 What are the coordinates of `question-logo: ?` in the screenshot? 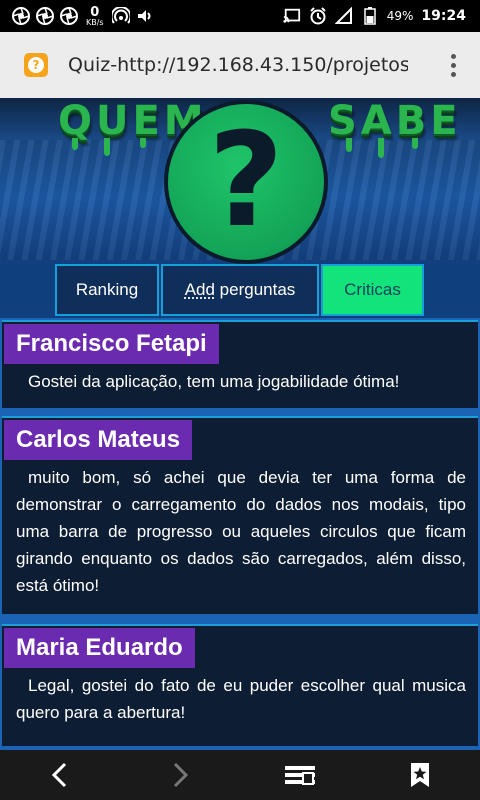 It's located at (246, 182).